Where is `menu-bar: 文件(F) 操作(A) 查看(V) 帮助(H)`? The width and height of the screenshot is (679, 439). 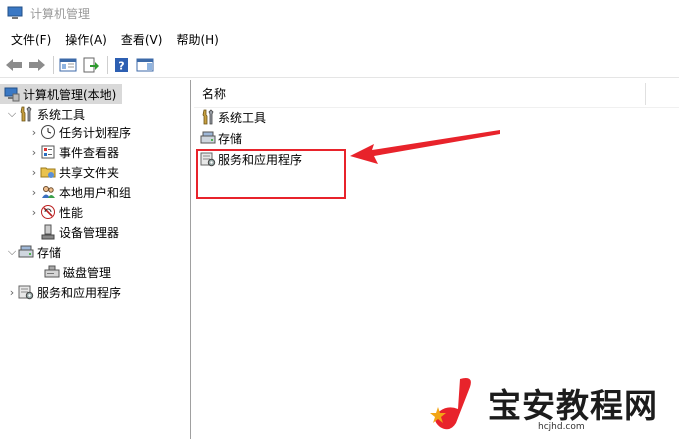 menu-bar: 文件(F) 操作(A) 查看(V) 帮助(H) is located at coordinates (113, 39).